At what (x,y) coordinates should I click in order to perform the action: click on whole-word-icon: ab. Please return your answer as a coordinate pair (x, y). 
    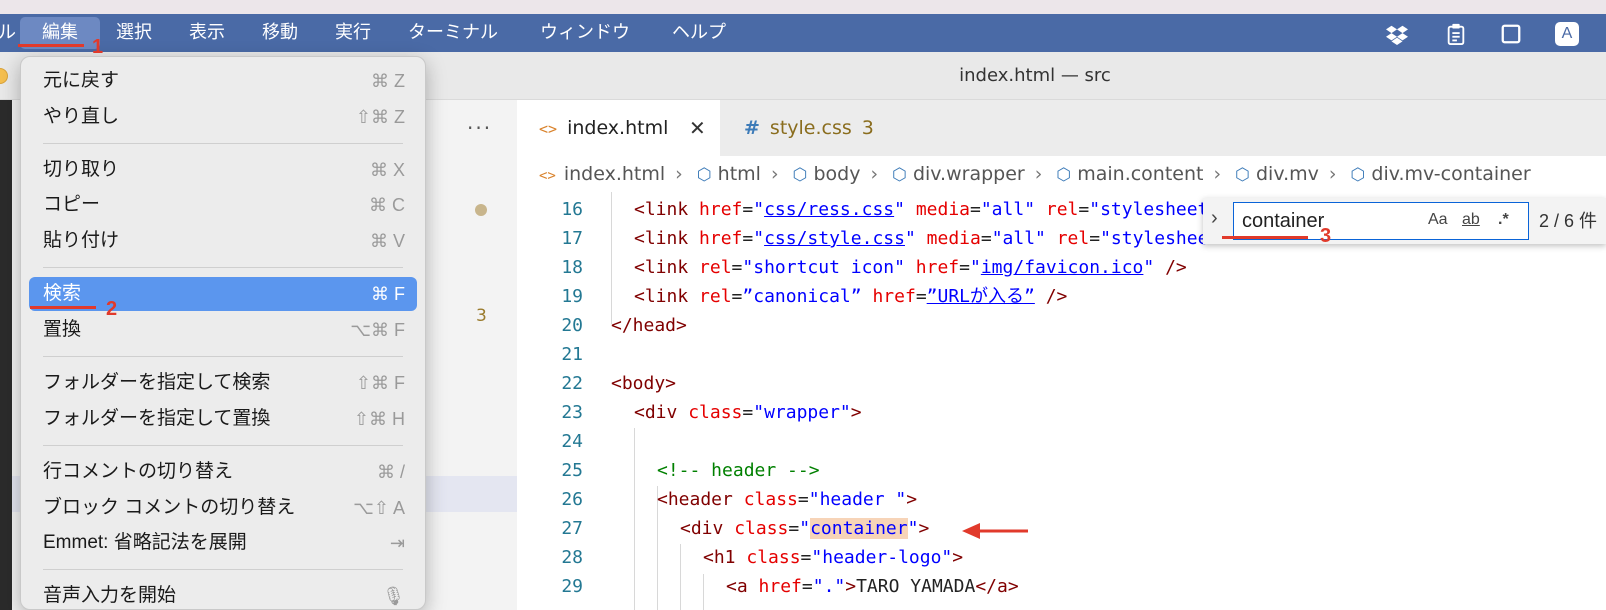
    Looking at the image, I should click on (1471, 220).